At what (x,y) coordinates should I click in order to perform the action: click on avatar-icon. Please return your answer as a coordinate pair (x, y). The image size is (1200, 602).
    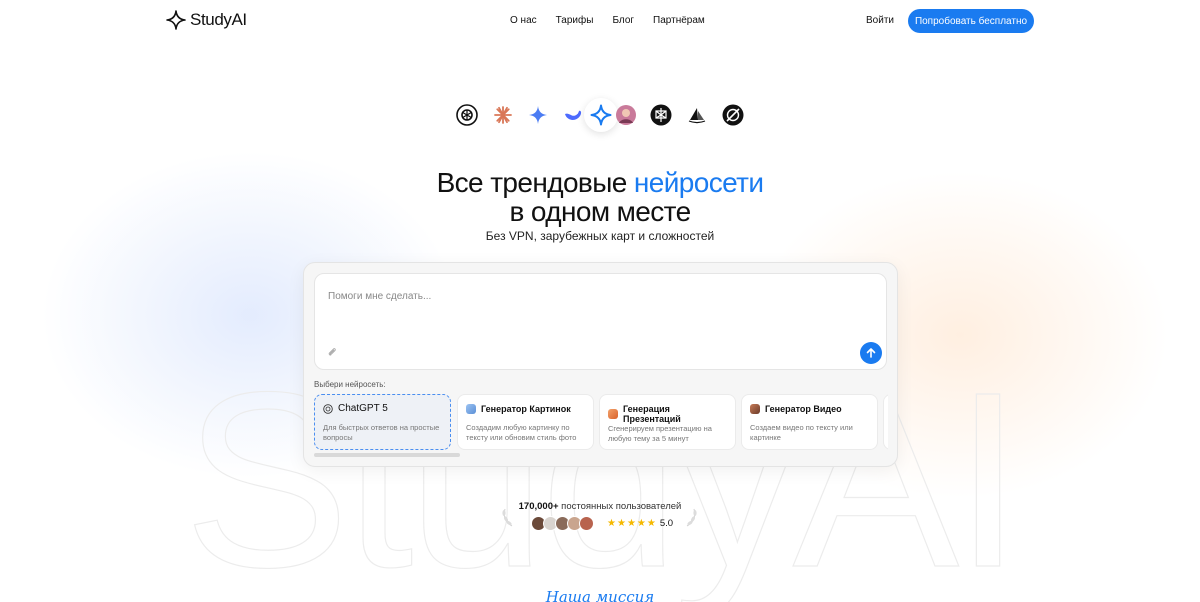
    Looking at the image, I should click on (626, 115).